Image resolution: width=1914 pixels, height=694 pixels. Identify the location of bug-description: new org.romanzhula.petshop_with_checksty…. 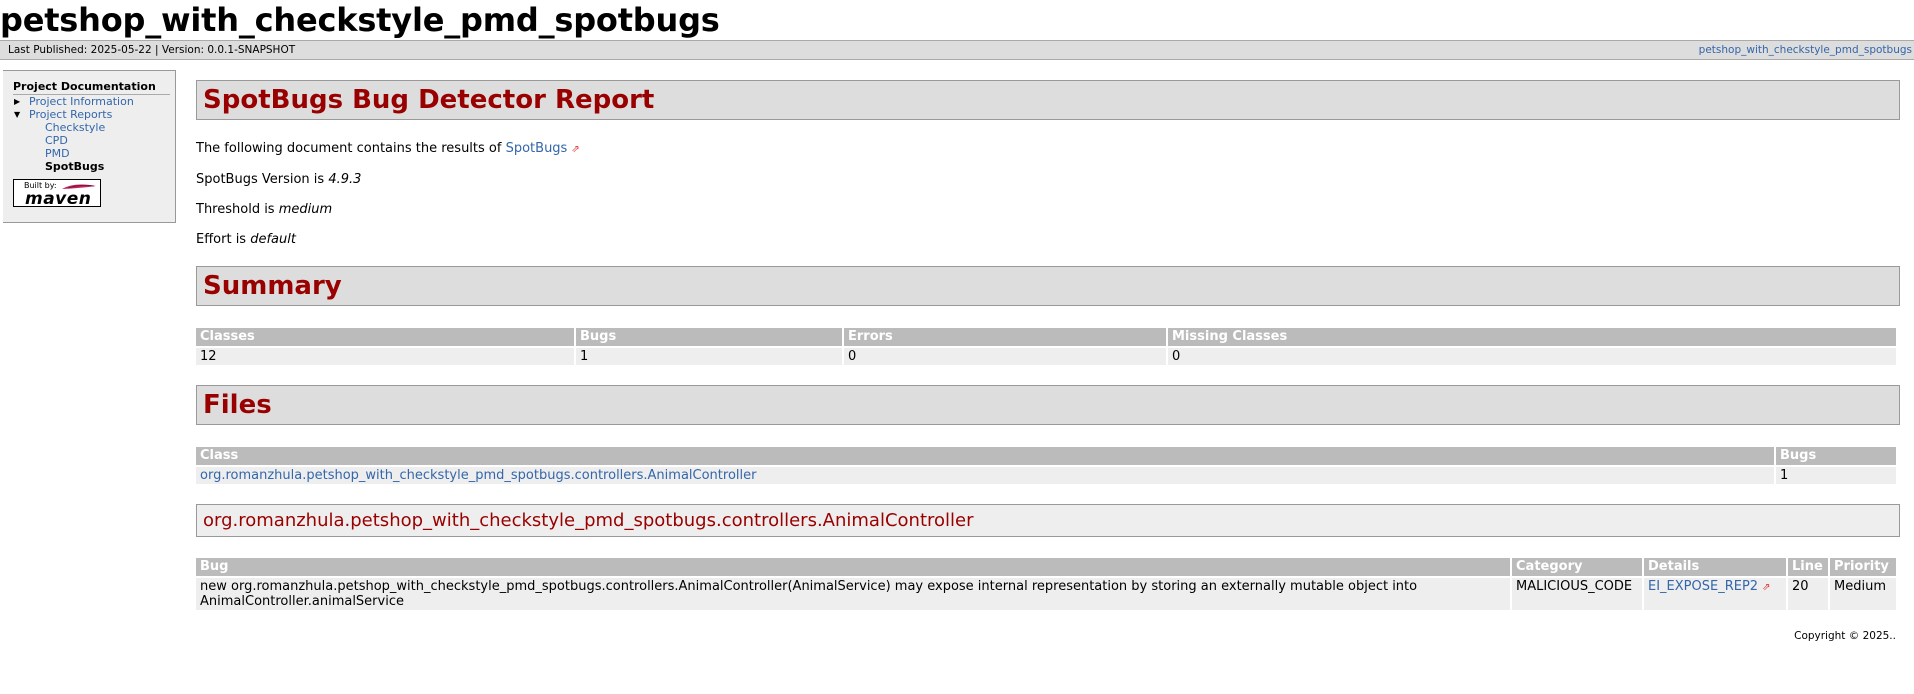
(853, 594).